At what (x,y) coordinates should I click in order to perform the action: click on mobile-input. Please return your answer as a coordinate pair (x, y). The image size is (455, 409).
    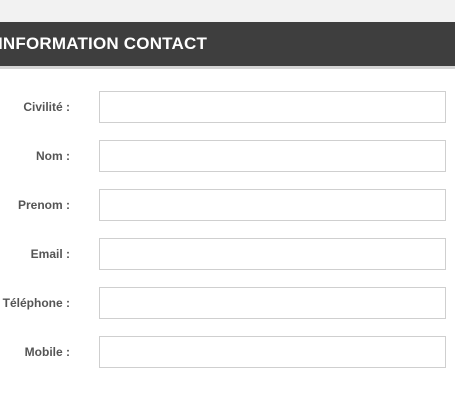
    Looking at the image, I should click on (272, 352).